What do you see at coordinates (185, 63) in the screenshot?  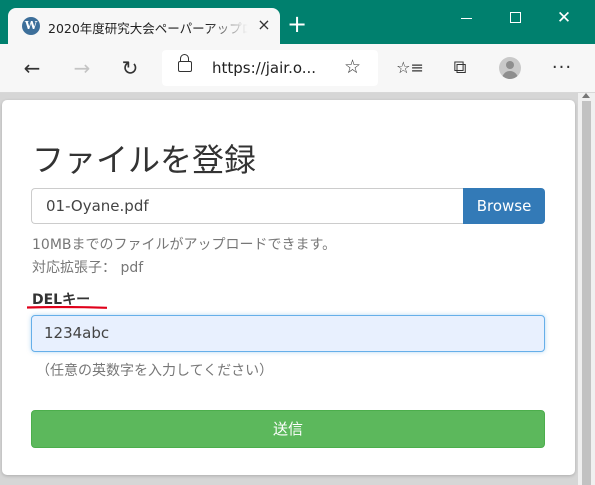 I see `lock-icon` at bounding box center [185, 63].